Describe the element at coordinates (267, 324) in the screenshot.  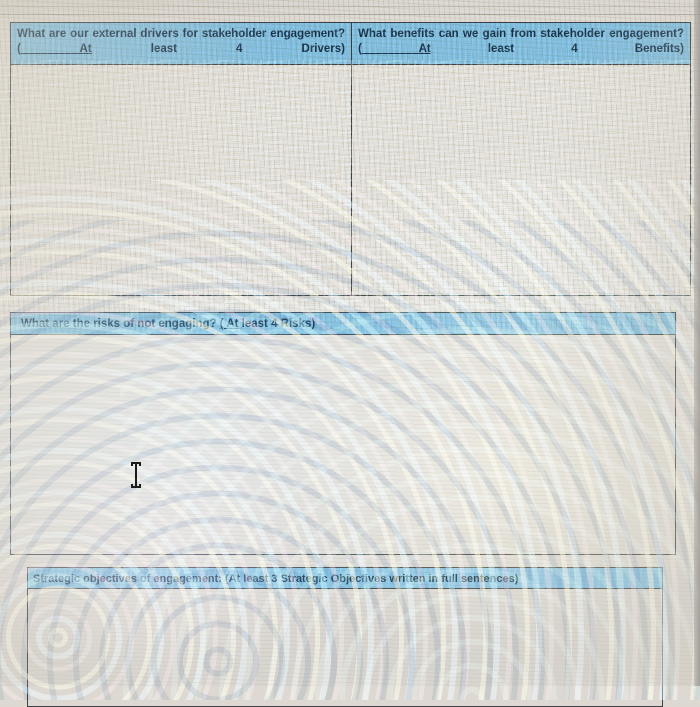
I see `header-cell-risks-hint: ( At least 4 Risks)` at that location.